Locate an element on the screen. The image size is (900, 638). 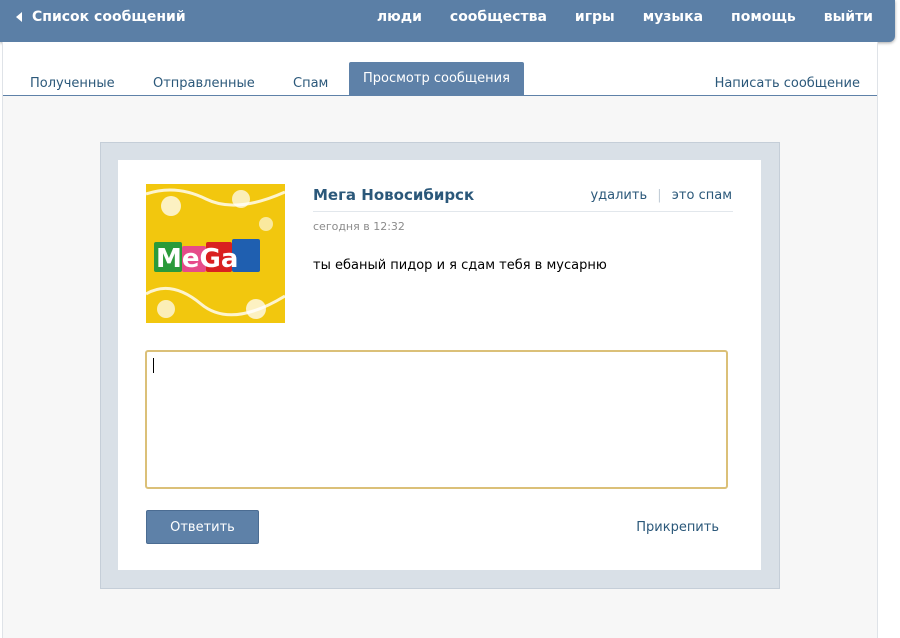
tab-sent: Отправленные is located at coordinates (204, 83).